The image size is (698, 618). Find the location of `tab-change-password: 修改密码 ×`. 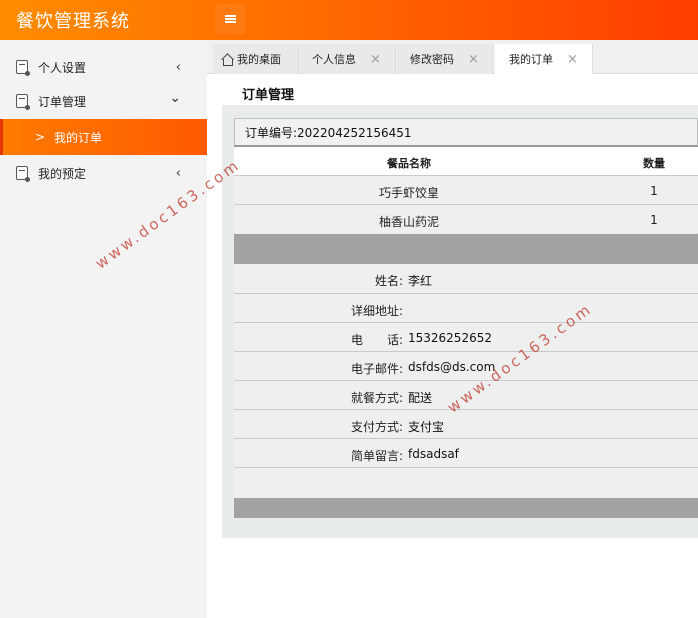

tab-change-password: 修改密码 × is located at coordinates (445, 59).